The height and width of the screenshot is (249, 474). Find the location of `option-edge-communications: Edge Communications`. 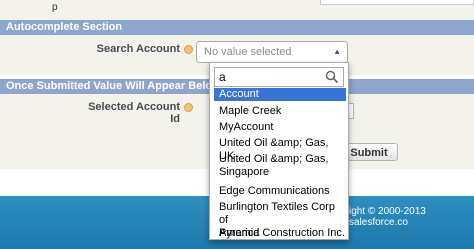

option-edge-communications: Edge Communications is located at coordinates (280, 191).